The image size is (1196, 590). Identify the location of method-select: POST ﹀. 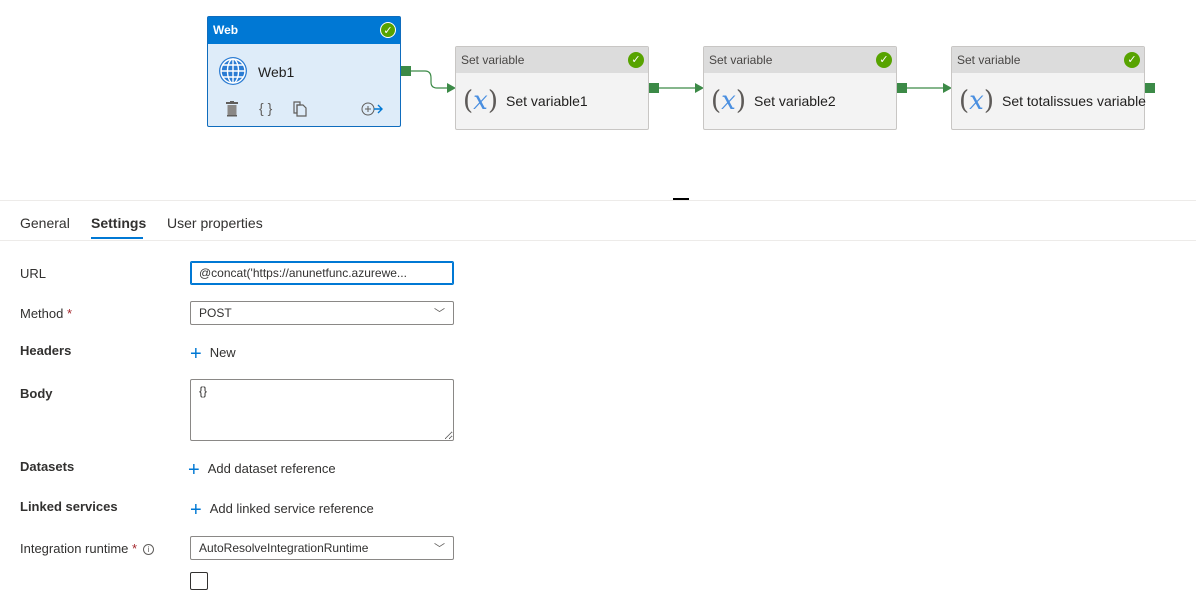
(322, 313).